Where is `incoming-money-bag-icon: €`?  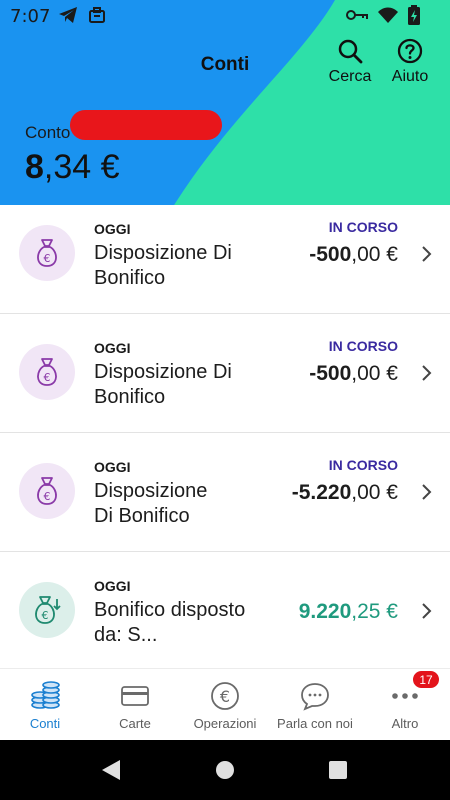 incoming-money-bag-icon: € is located at coordinates (47, 610).